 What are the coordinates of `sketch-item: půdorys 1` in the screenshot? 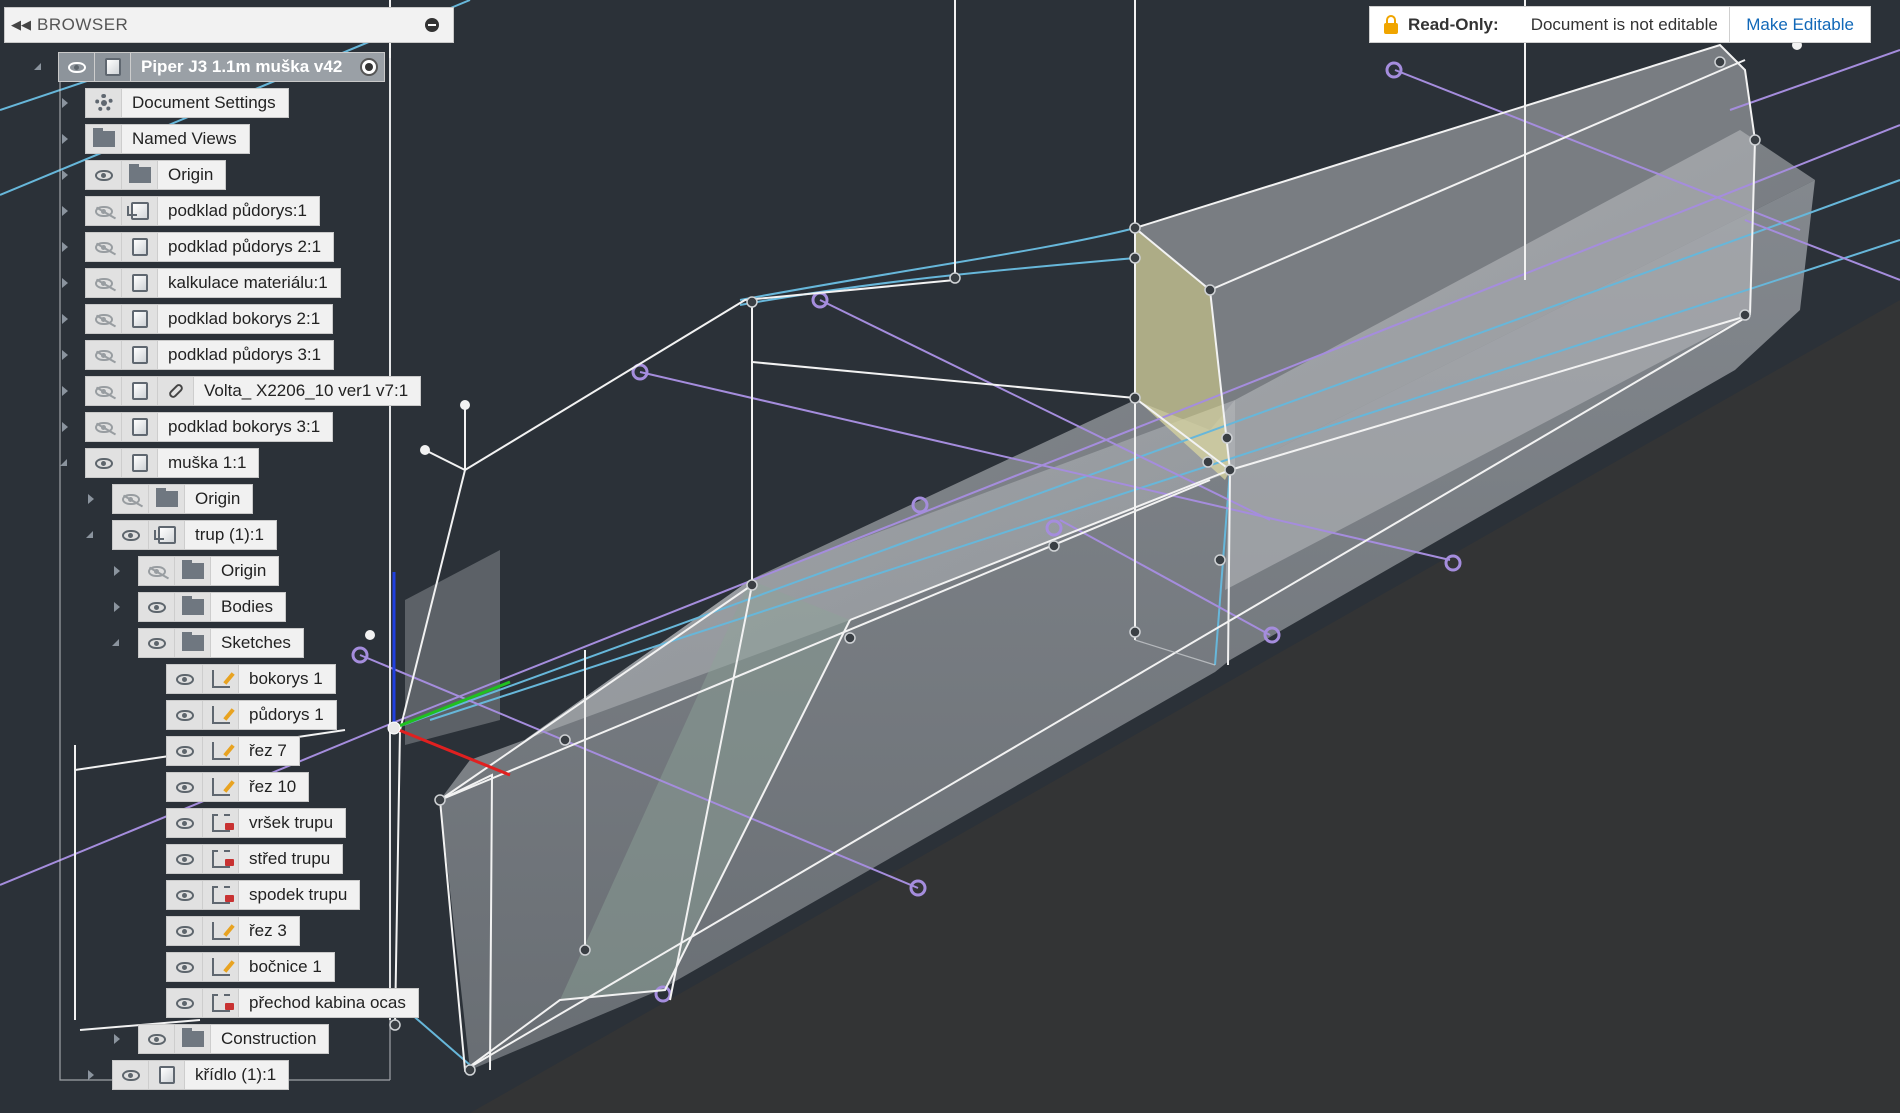 It's located at (251, 715).